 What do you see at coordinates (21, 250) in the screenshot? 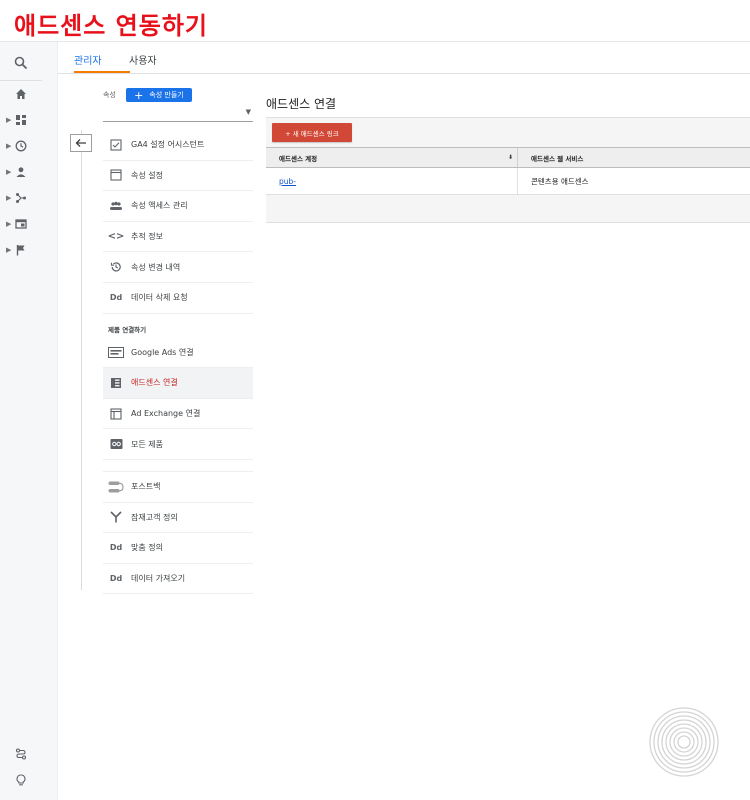
I see `flag-icon` at bounding box center [21, 250].